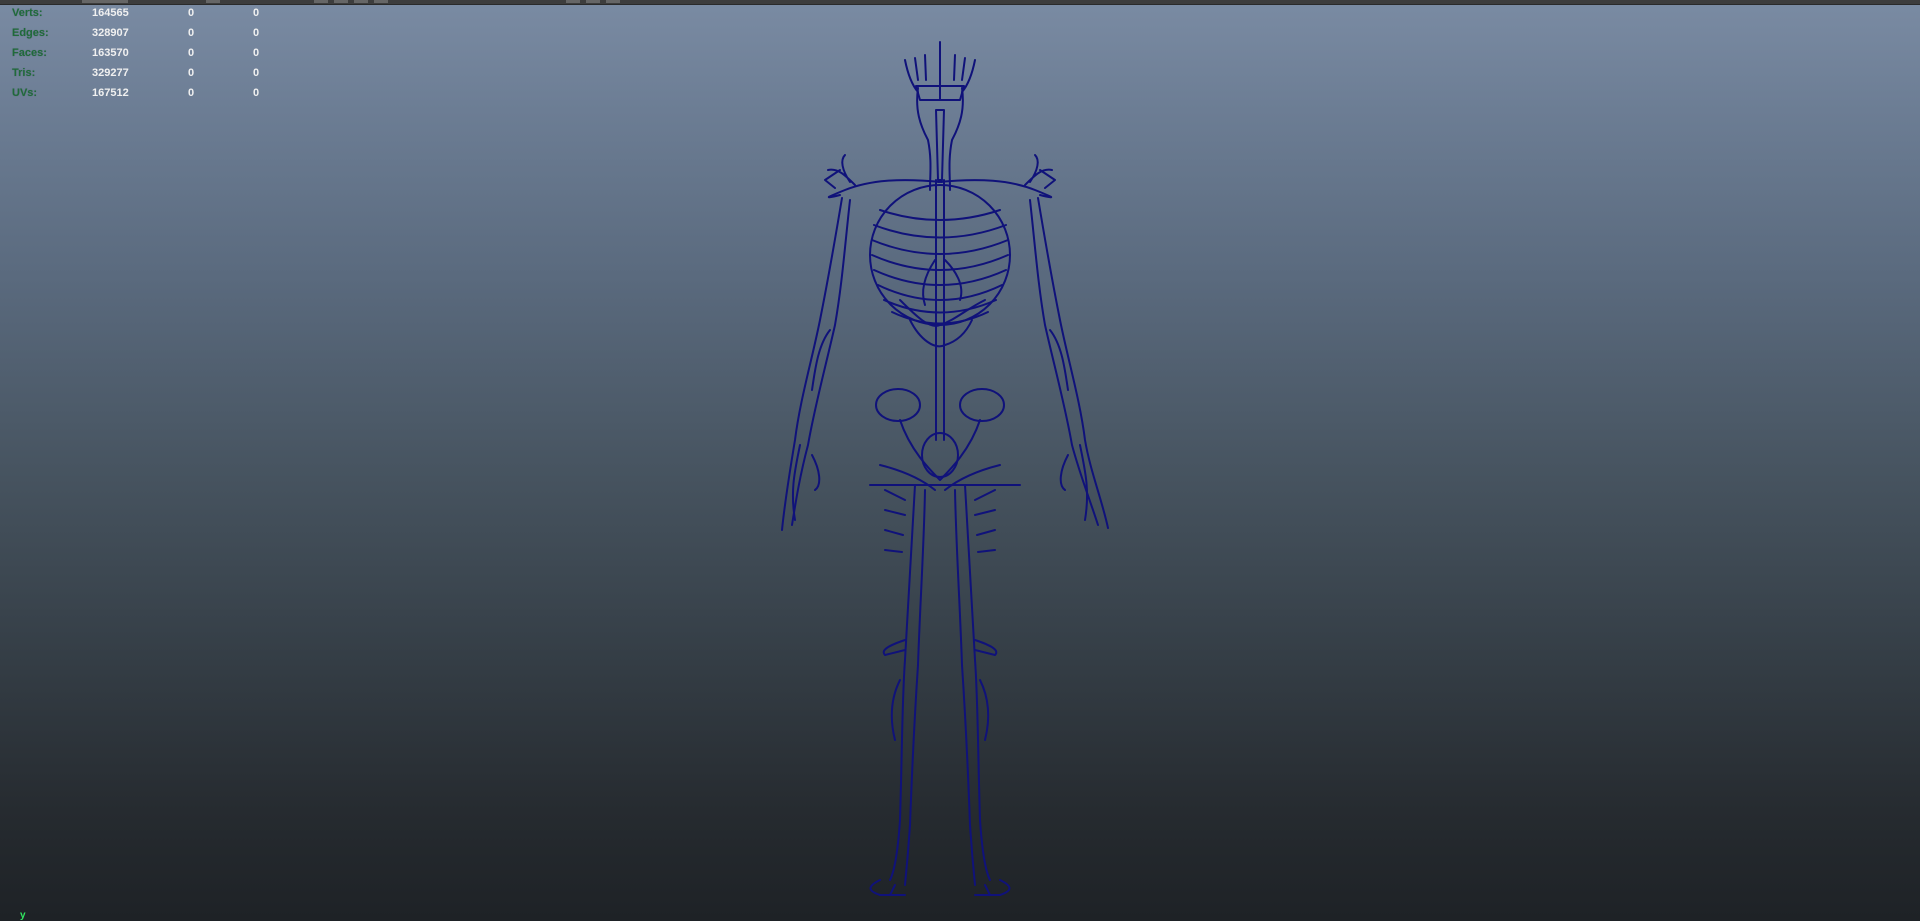  What do you see at coordinates (110, 73) in the screenshot?
I see `hud-value-total: 329277` at bounding box center [110, 73].